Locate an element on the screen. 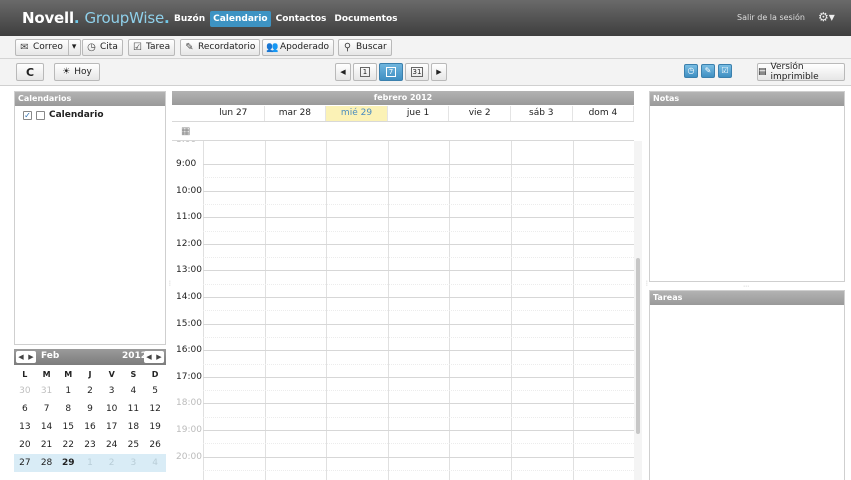  mini-calendar-day: 22 is located at coordinates (68, 445).